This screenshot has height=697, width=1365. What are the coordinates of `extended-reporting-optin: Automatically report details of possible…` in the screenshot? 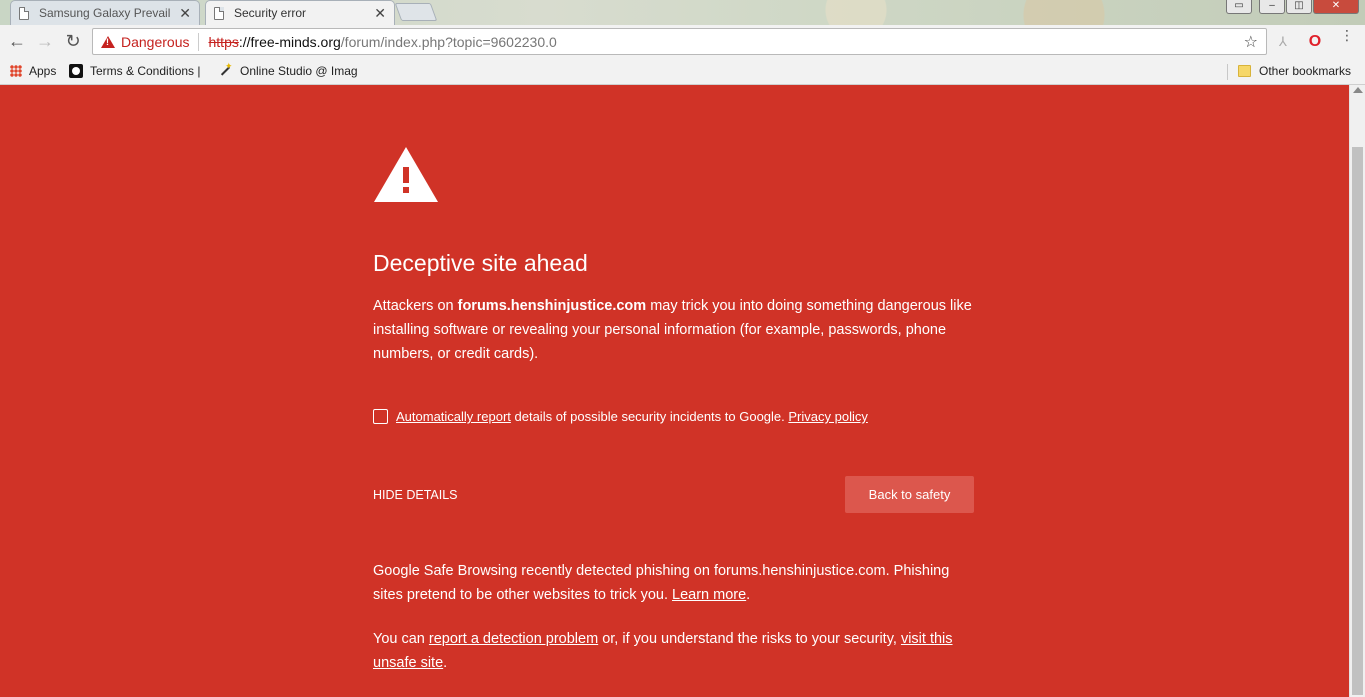 It's located at (673, 416).